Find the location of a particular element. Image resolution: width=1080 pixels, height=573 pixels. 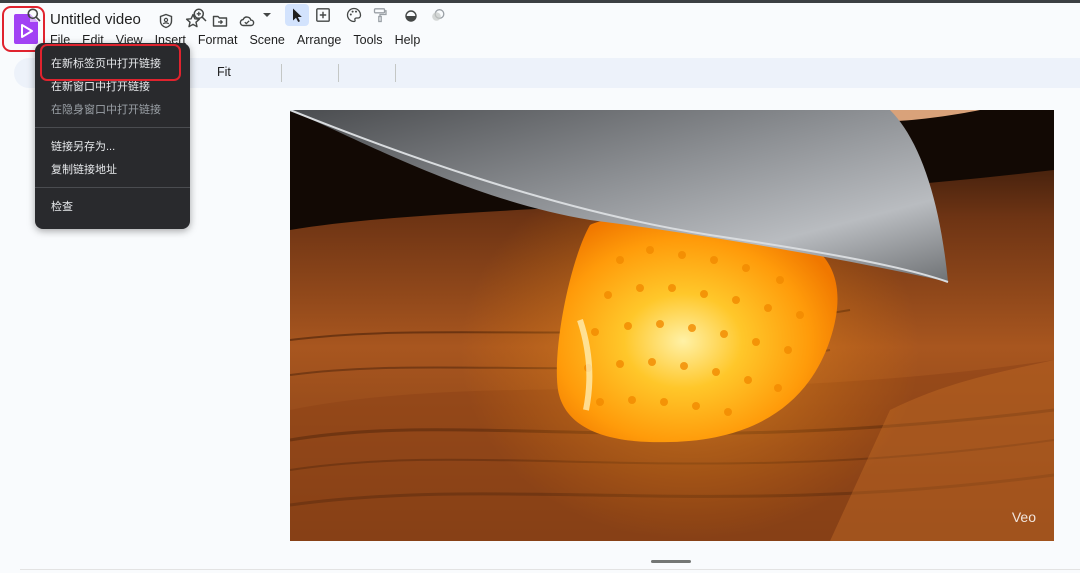

palette-icon is located at coordinates (354, 15).